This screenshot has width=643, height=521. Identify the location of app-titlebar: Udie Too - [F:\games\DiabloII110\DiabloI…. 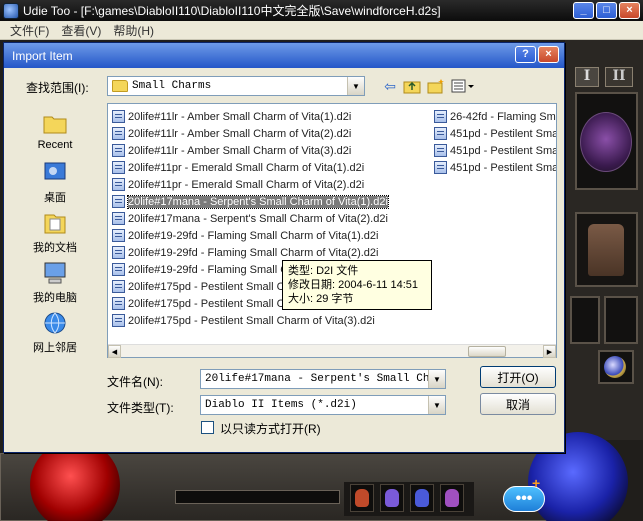
(321, 10).